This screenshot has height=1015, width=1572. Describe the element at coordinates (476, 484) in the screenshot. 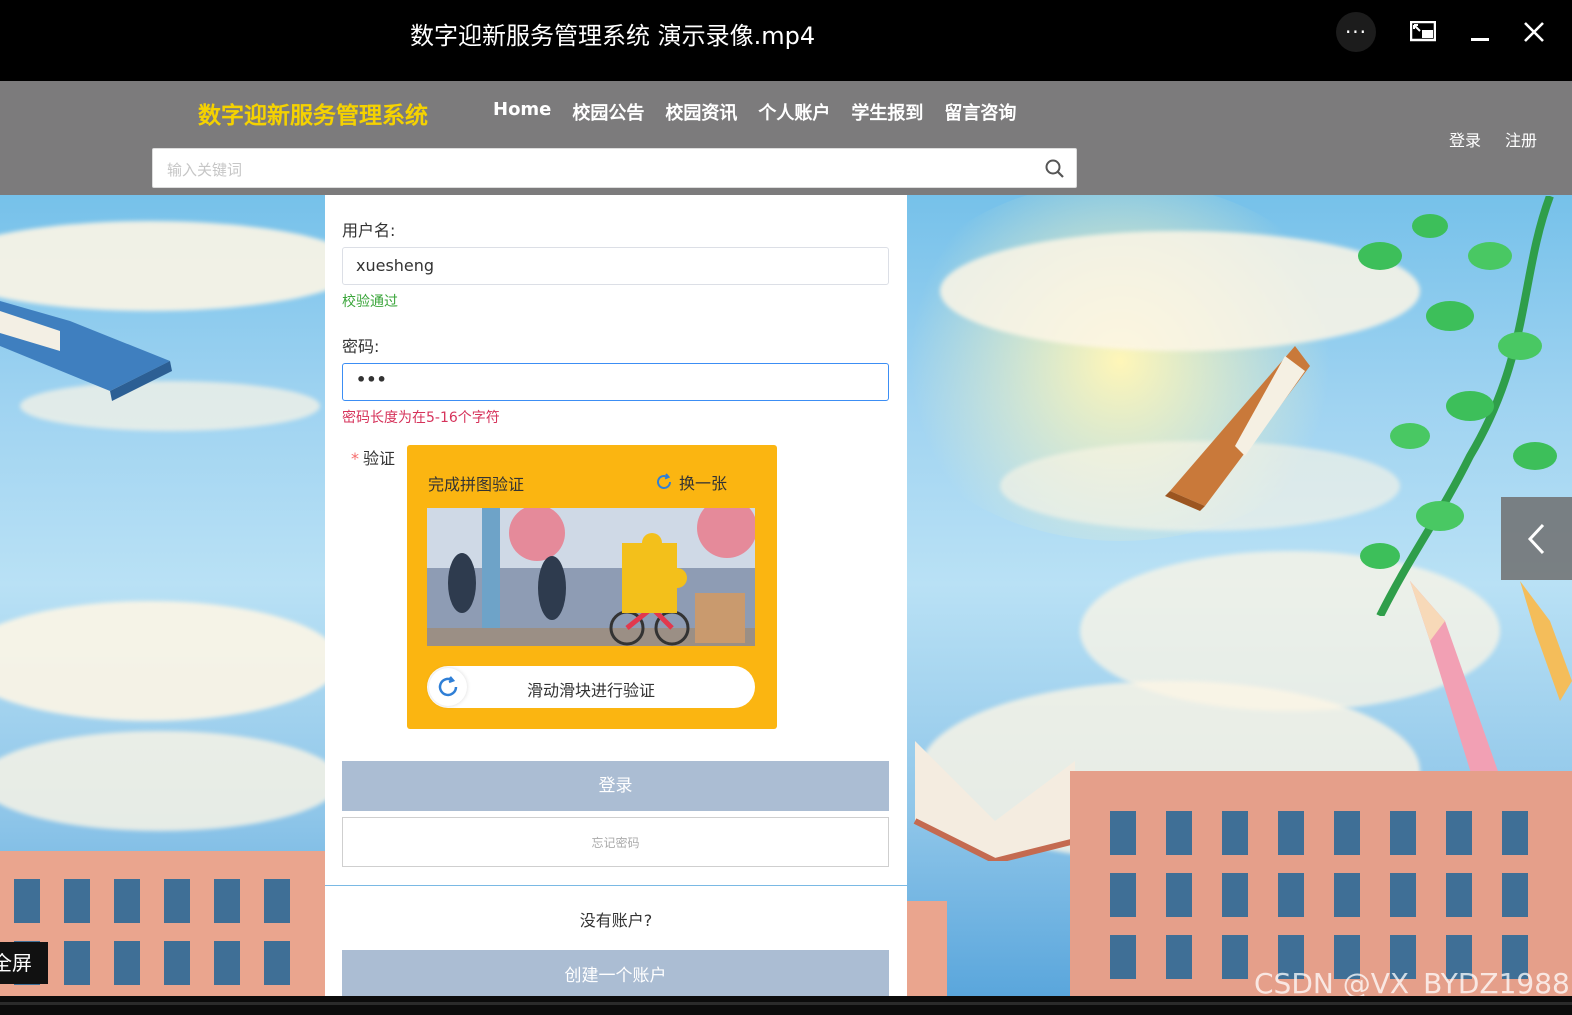

I see `captcha-title: 完成拼图验证` at that location.